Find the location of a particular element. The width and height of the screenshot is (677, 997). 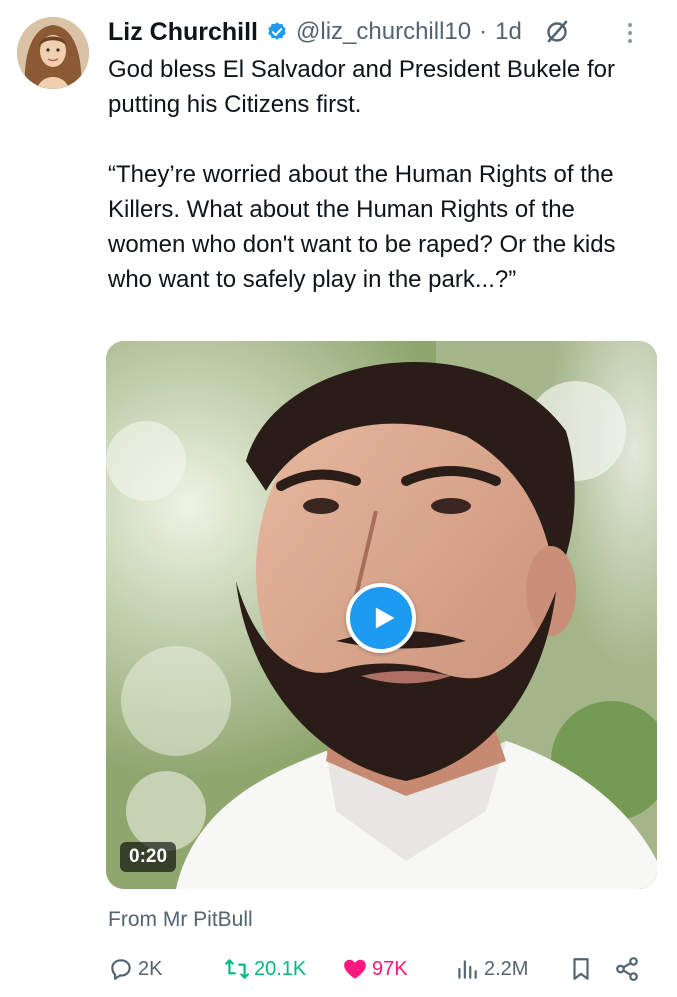

repost-button: 20.1K is located at coordinates (265, 969).